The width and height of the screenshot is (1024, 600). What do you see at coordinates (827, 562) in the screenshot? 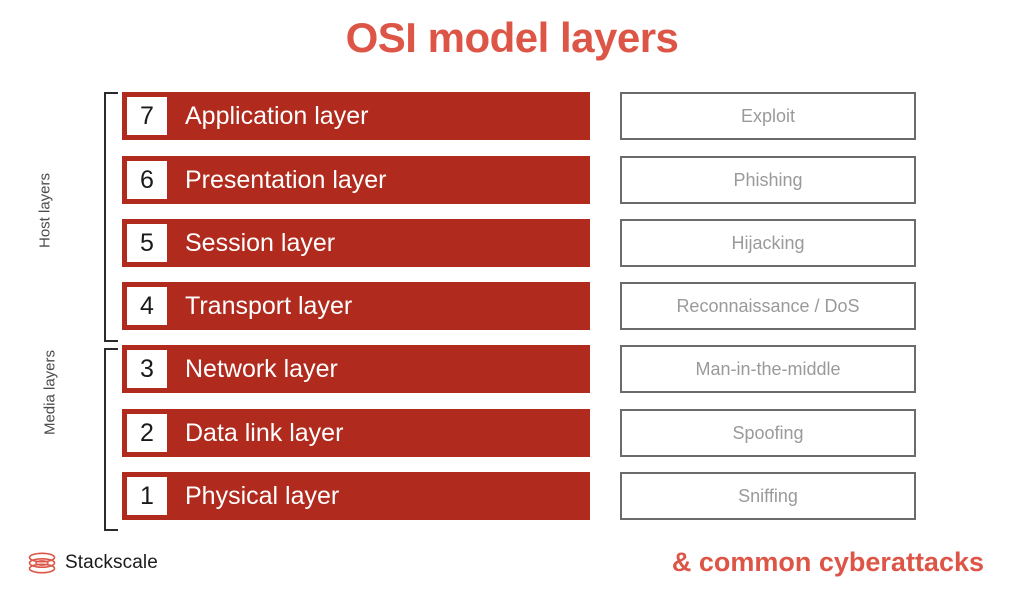
I see `footer-tagline: & common cyberattacks` at bounding box center [827, 562].